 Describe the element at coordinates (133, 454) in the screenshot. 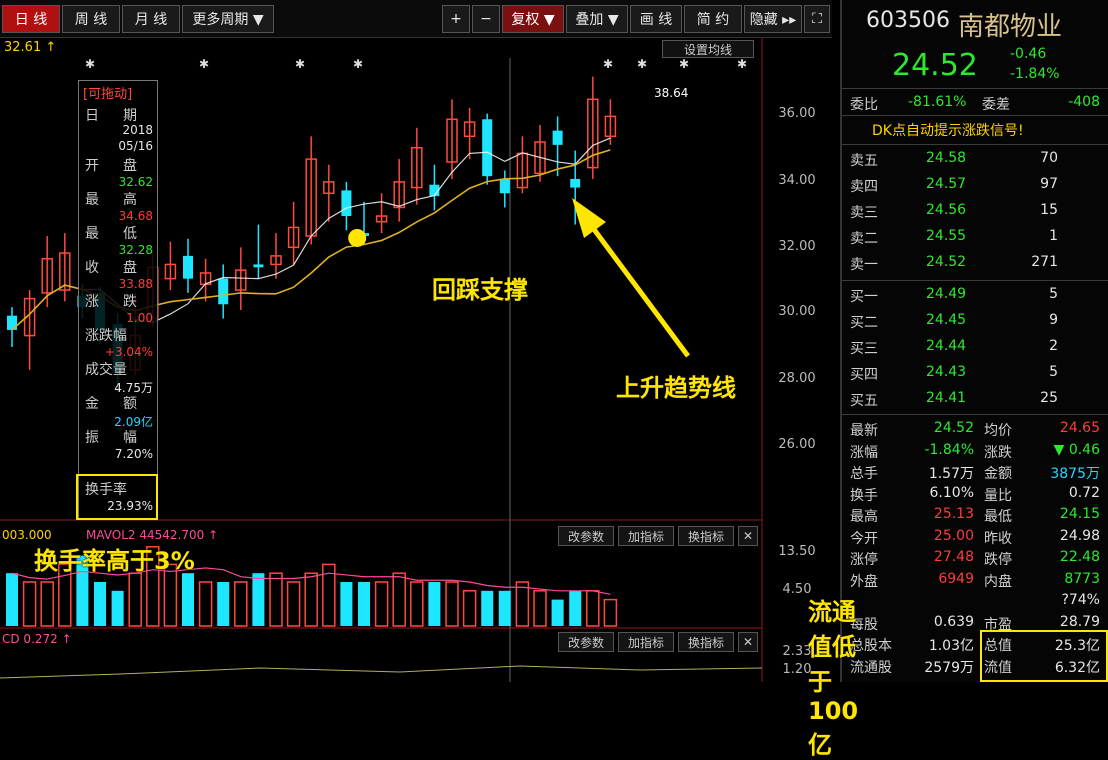

I see `tooltip-amplitude: 7.20%` at that location.